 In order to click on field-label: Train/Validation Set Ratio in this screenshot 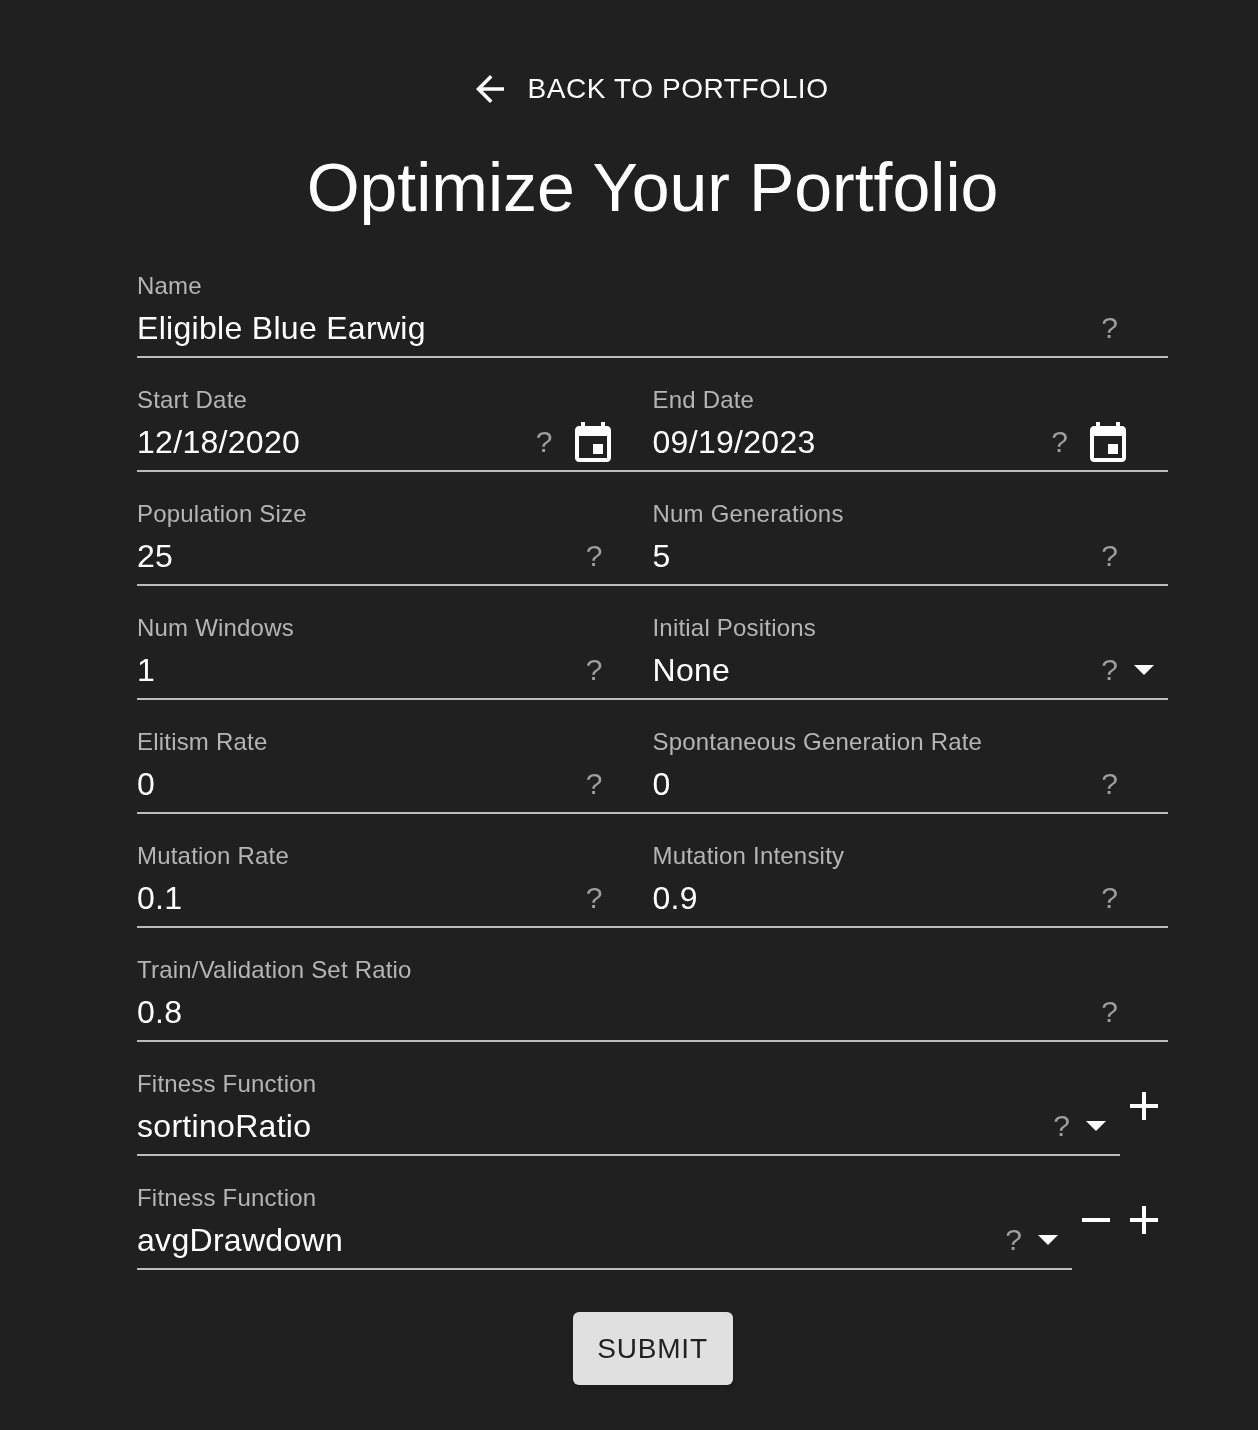, I will do `click(274, 970)`.